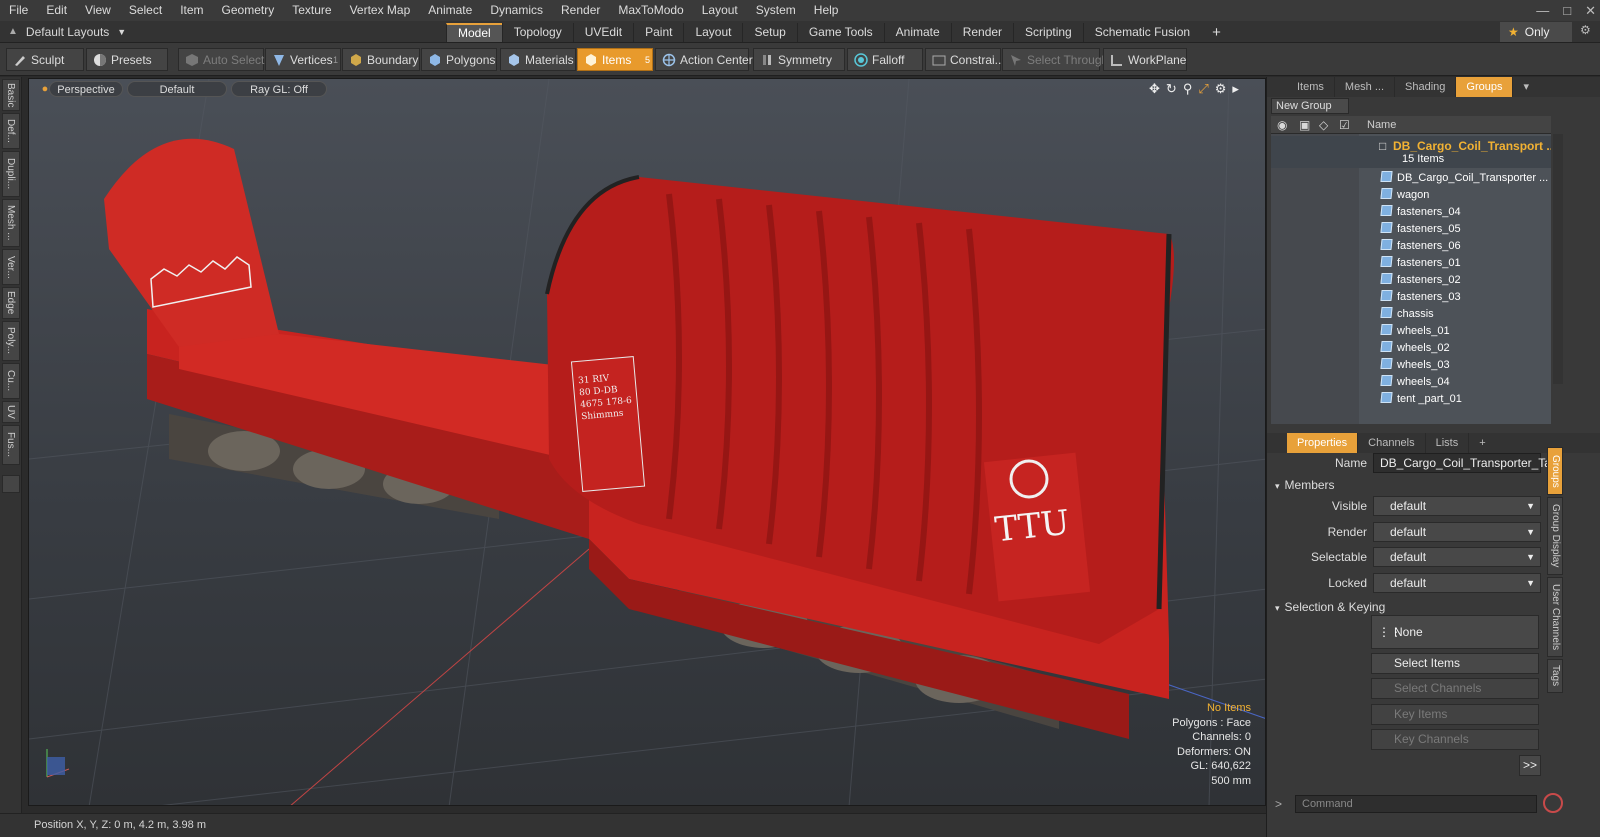  What do you see at coordinates (1344, 125) in the screenshot?
I see `lock-icon: ☑` at bounding box center [1344, 125].